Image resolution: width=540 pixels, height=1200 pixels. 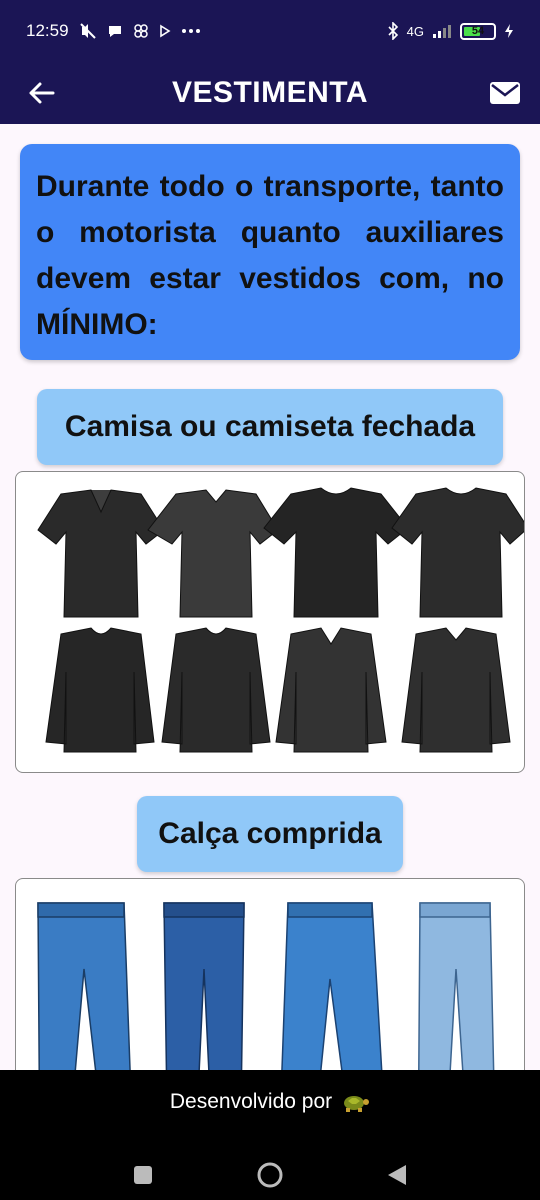 I want to click on square-icon, so click(x=143, y=1175).